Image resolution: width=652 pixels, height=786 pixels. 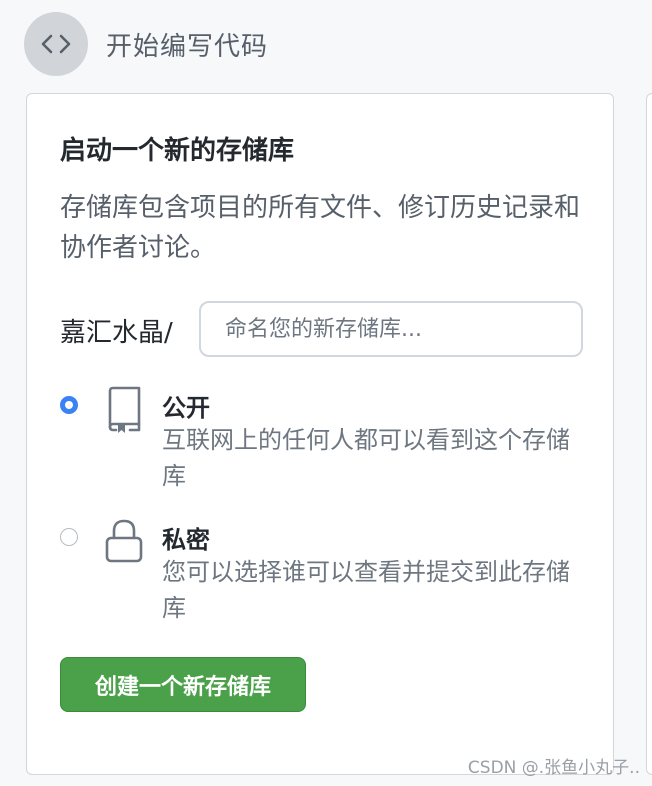 What do you see at coordinates (553, 768) in the screenshot?
I see `watermark: CSDN @.张鱼小丸子..` at bounding box center [553, 768].